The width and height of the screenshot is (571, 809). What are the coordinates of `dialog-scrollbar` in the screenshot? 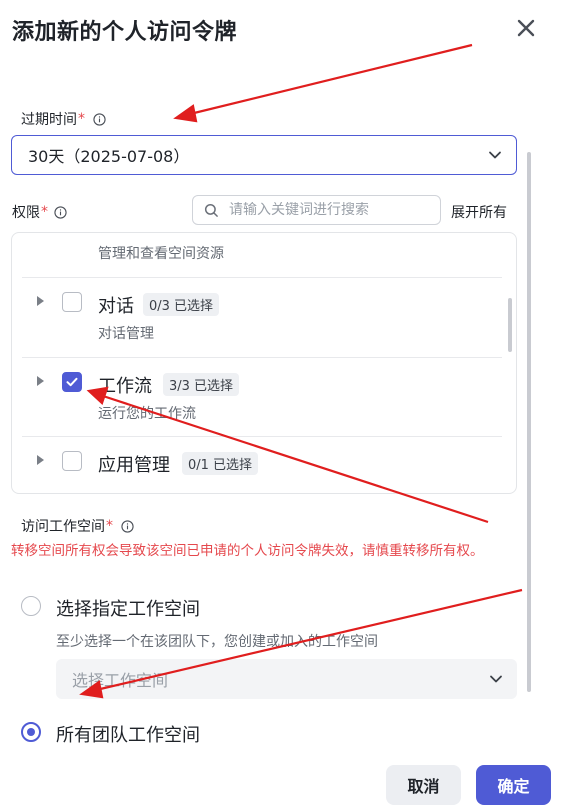 It's located at (529, 422).